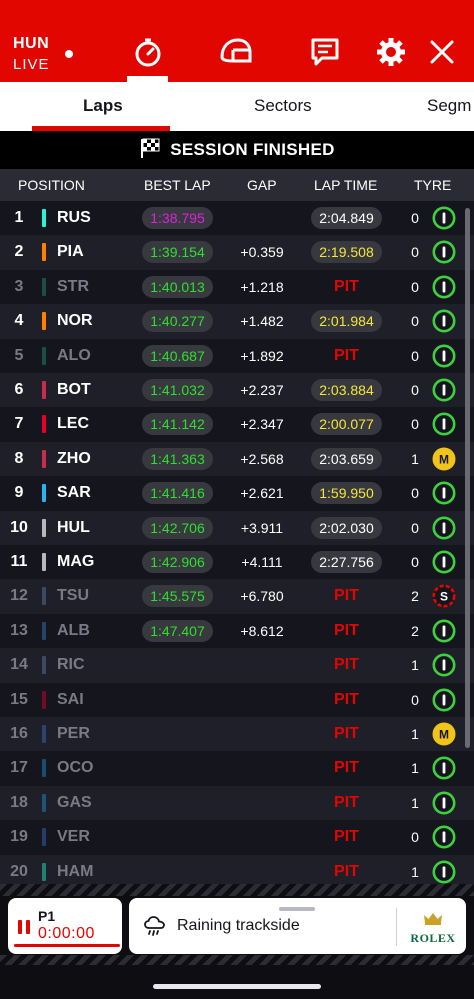  Describe the element at coordinates (73, 596) in the screenshot. I see `driver-code: TSU` at that location.